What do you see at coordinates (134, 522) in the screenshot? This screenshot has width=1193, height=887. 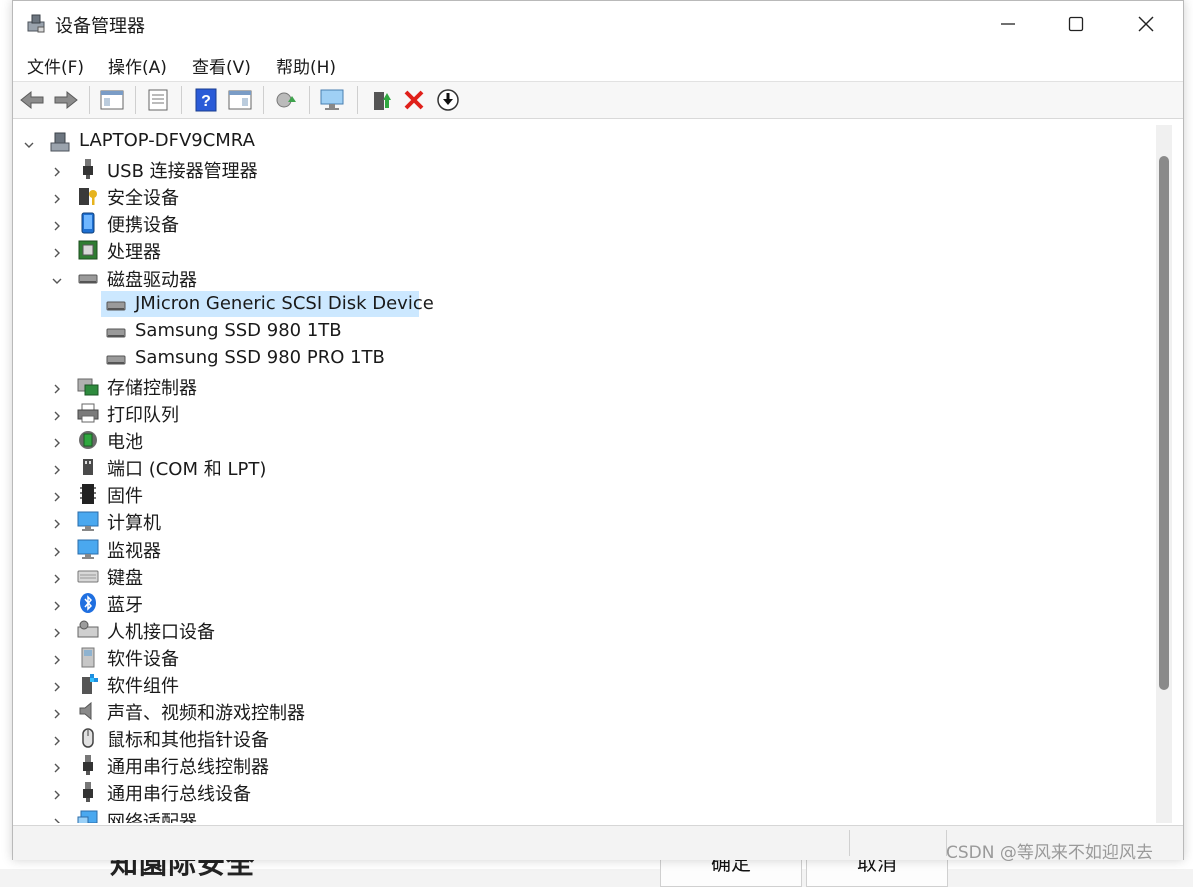 I see `category-label: 计算机` at bounding box center [134, 522].